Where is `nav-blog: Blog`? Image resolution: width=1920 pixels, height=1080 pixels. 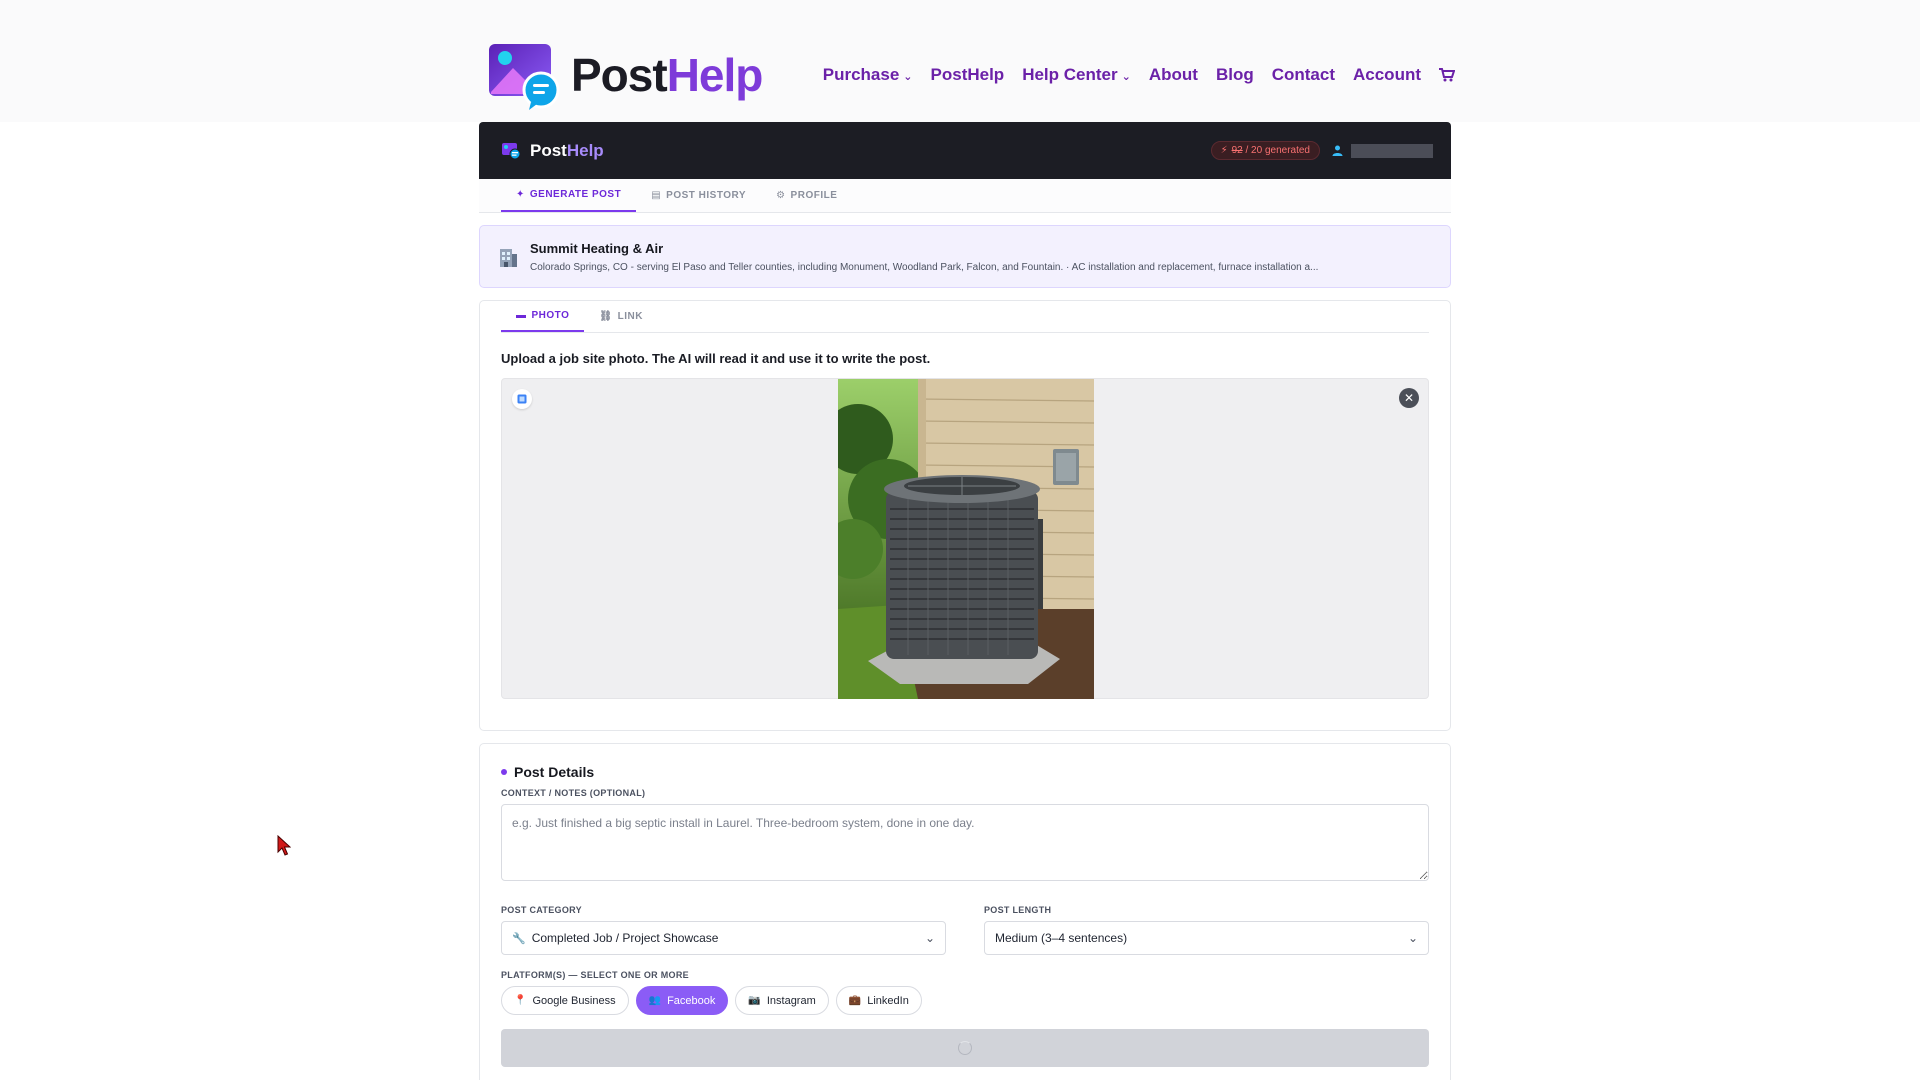
nav-blog: Blog is located at coordinates (1235, 75).